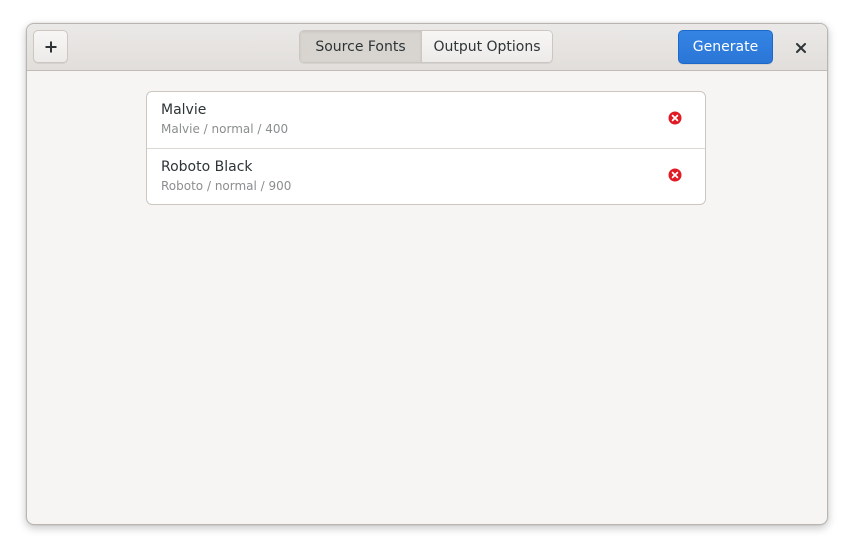 The image size is (852, 552). I want to click on add-font-button, so click(50, 46).